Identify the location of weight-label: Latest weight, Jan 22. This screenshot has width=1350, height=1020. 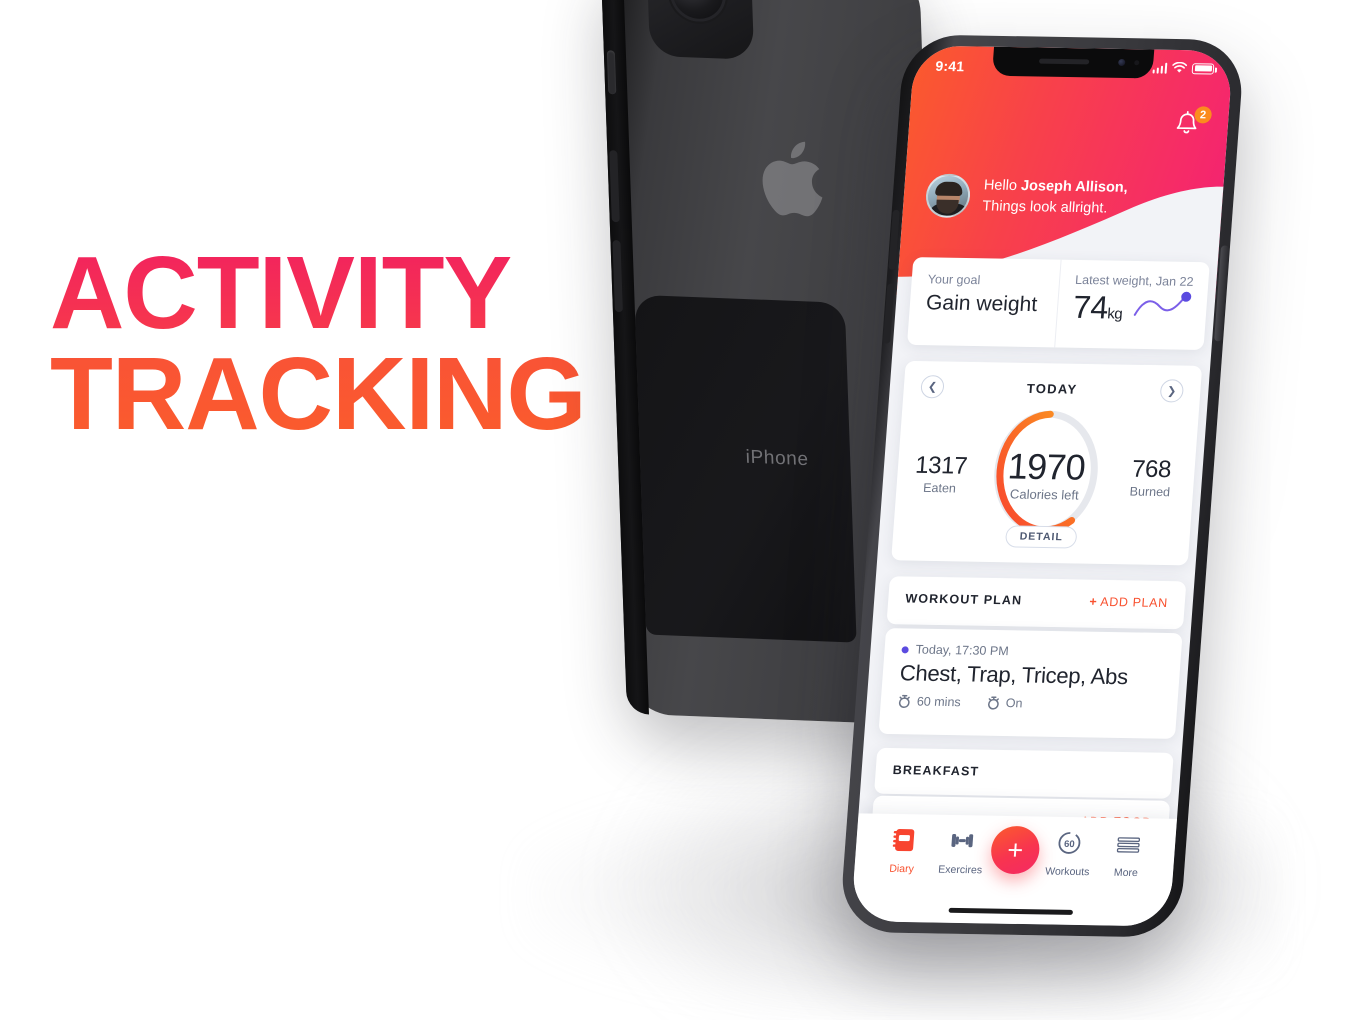
(1134, 280).